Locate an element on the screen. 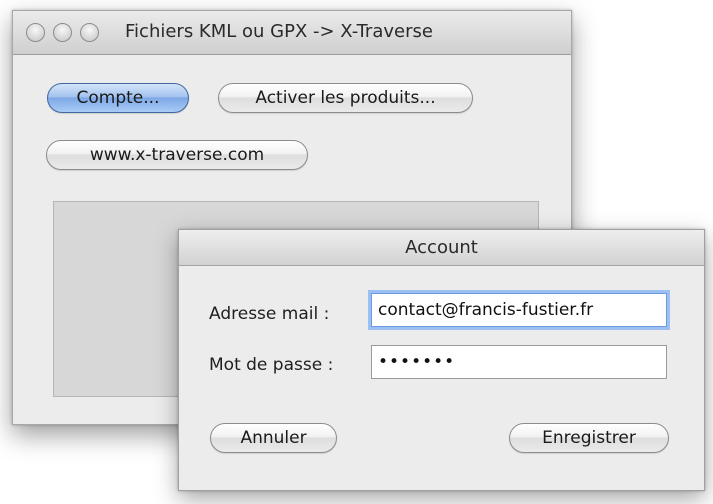 The height and width of the screenshot is (504, 713). password-field: ••••••• is located at coordinates (519, 362).